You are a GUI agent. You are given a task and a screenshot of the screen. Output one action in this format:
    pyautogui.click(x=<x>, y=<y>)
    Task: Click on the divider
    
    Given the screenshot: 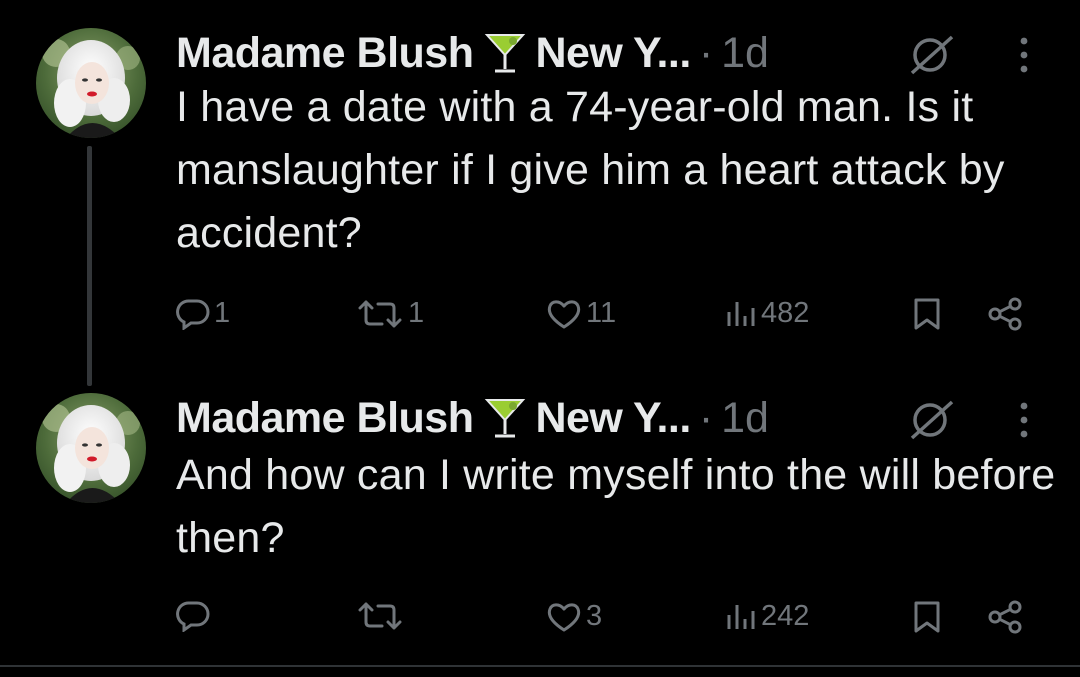 What is the action you would take?
    pyautogui.click(x=540, y=666)
    